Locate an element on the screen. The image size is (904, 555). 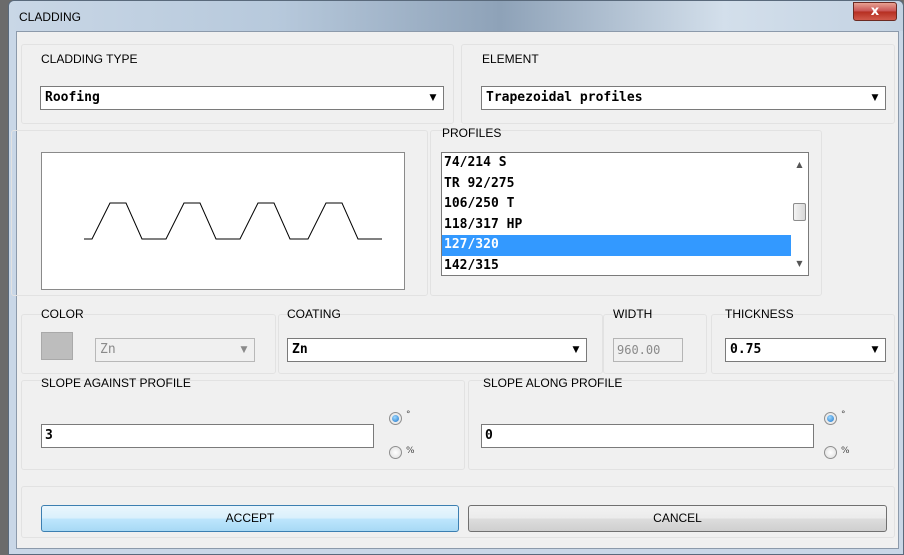
list-item-selected: 127/320 is located at coordinates (625, 245).